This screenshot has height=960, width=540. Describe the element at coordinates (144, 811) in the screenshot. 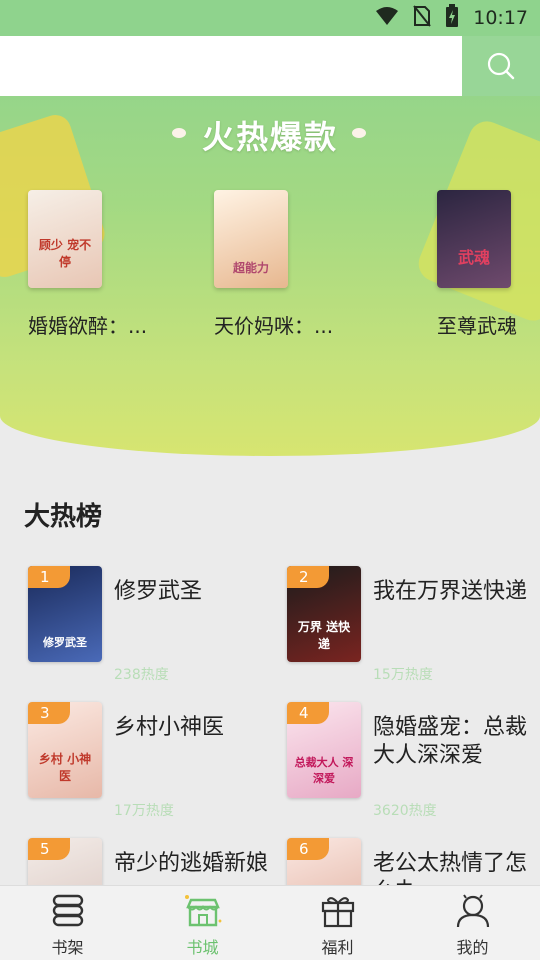

I see `rank-heat: 17万热度` at that location.